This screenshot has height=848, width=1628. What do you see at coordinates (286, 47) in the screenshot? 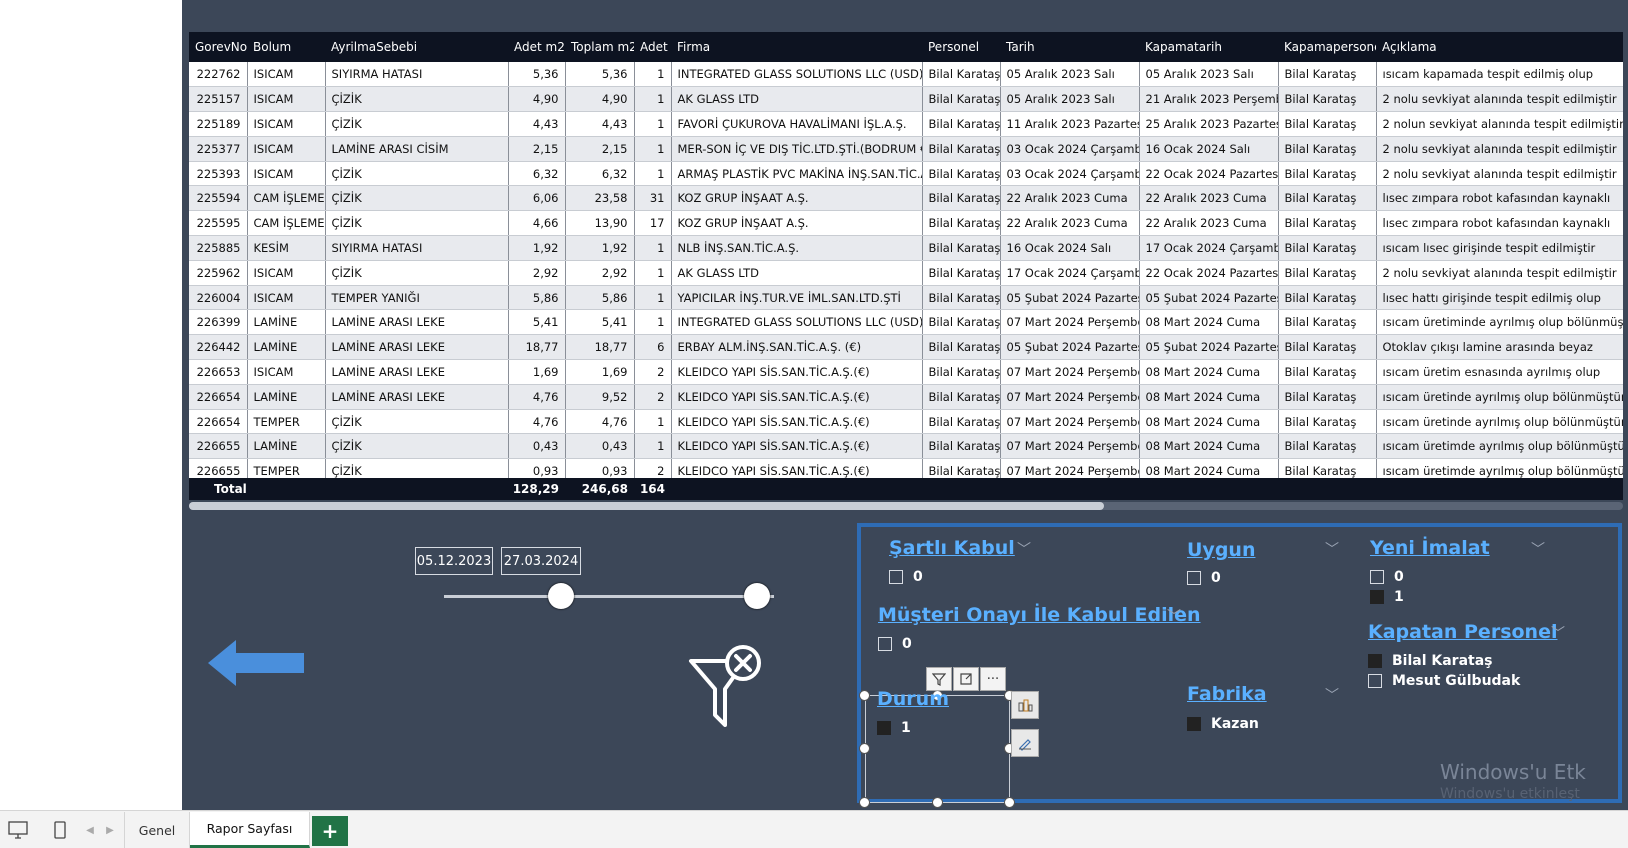
I see `column-header: Bolum` at bounding box center [286, 47].